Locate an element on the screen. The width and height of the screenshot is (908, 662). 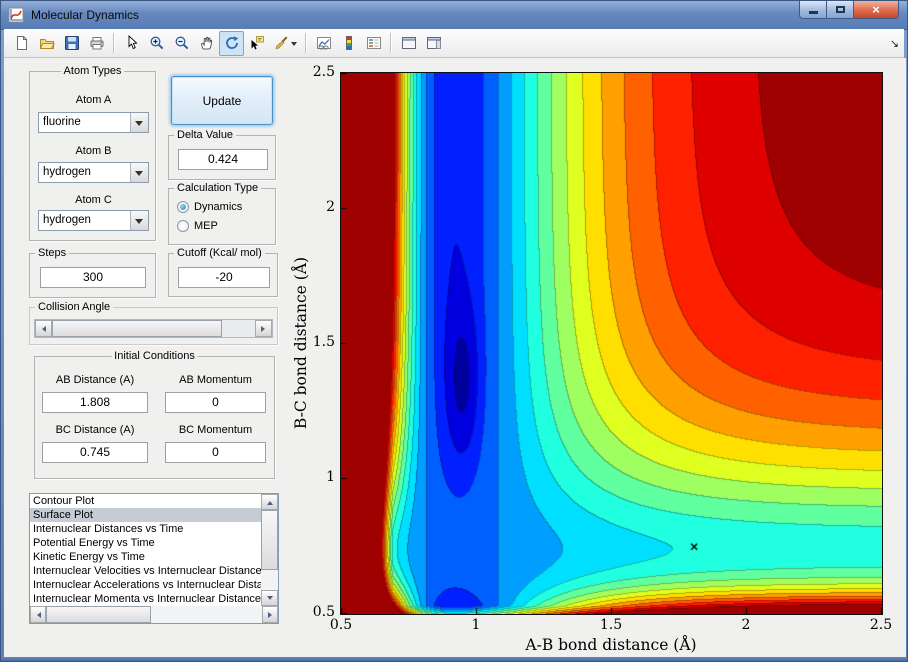
plot-list-item: Surface Plot is located at coordinates (145, 515).